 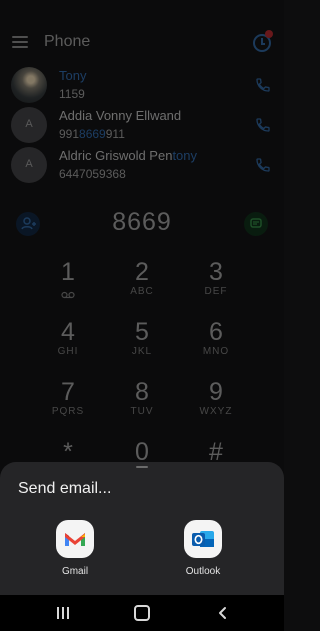 What do you see at coordinates (203, 539) in the screenshot?
I see `outlook-icon` at bounding box center [203, 539].